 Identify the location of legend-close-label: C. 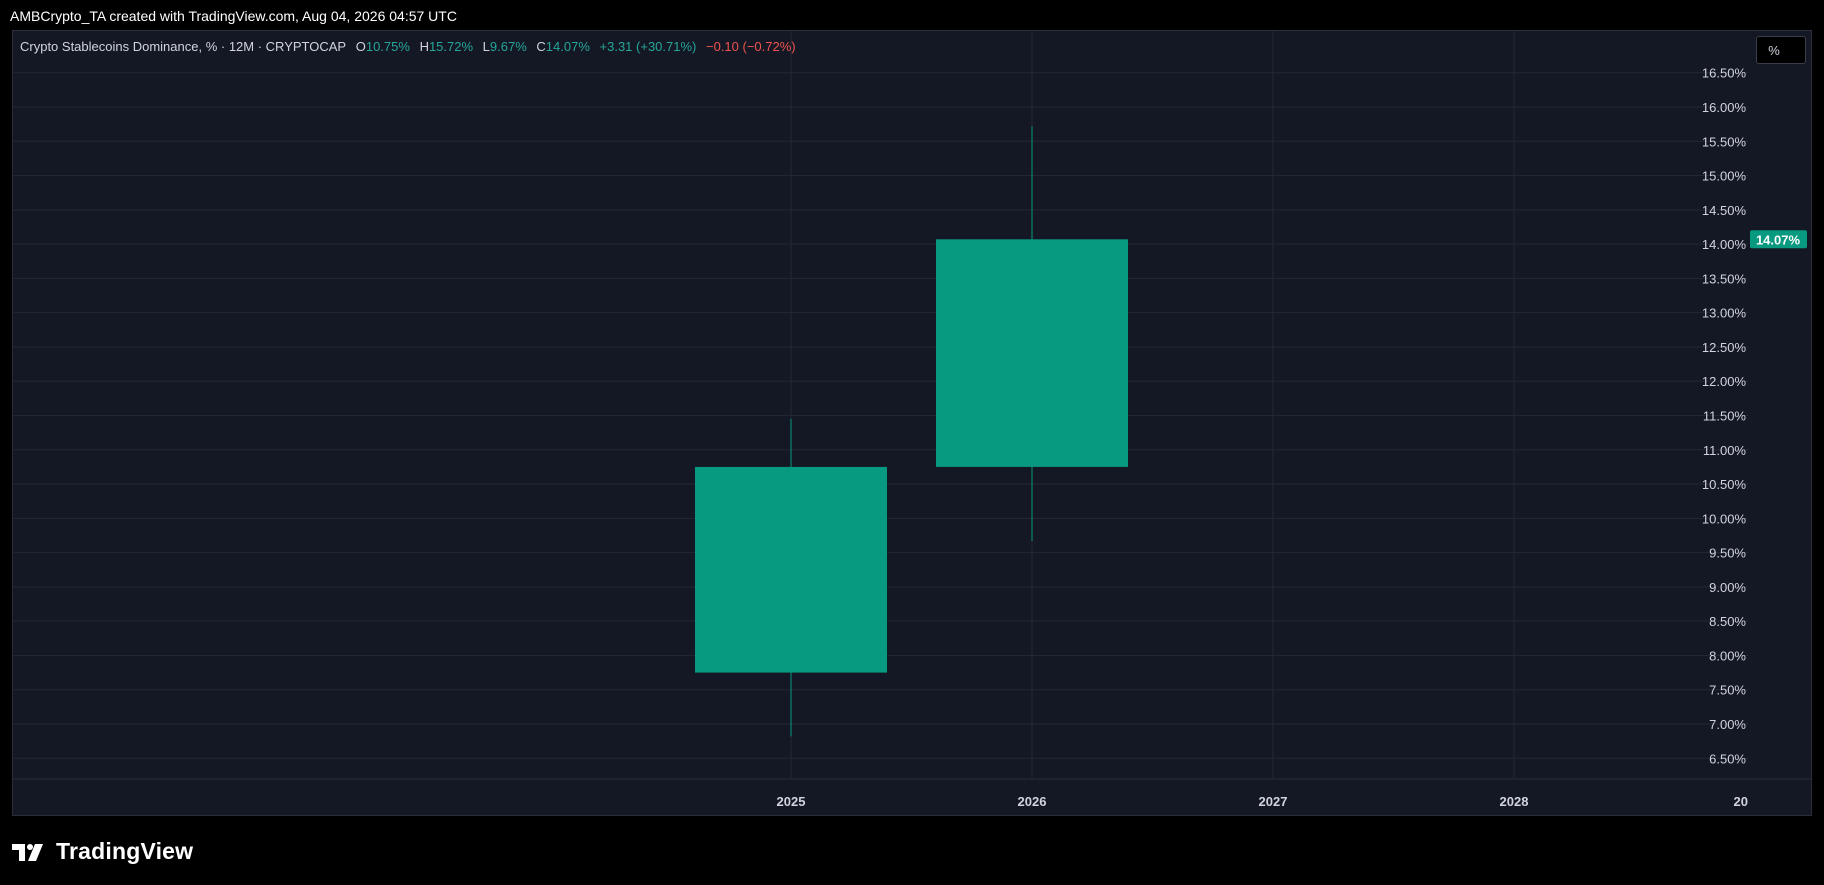
(541, 46).